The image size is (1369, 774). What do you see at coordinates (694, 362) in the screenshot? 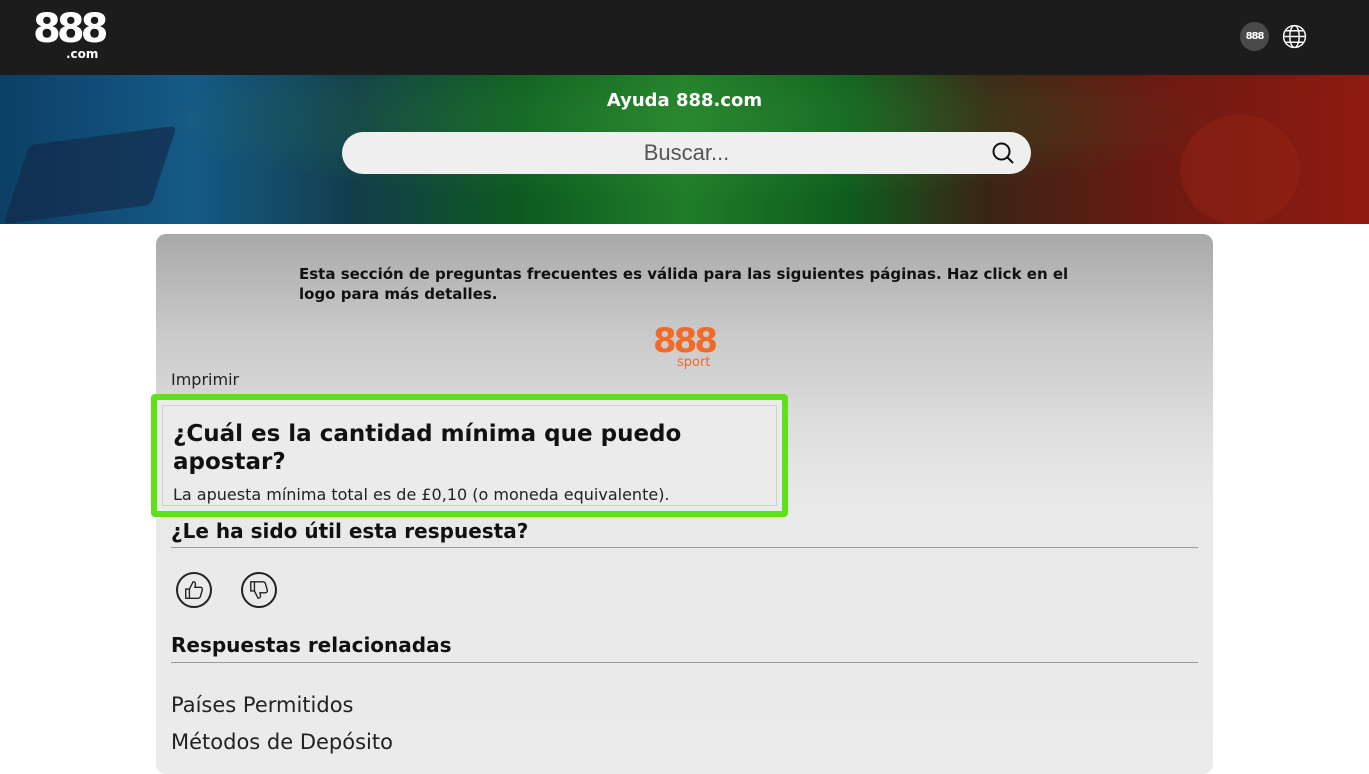
I see `sport-logo-text: sport` at bounding box center [694, 362].